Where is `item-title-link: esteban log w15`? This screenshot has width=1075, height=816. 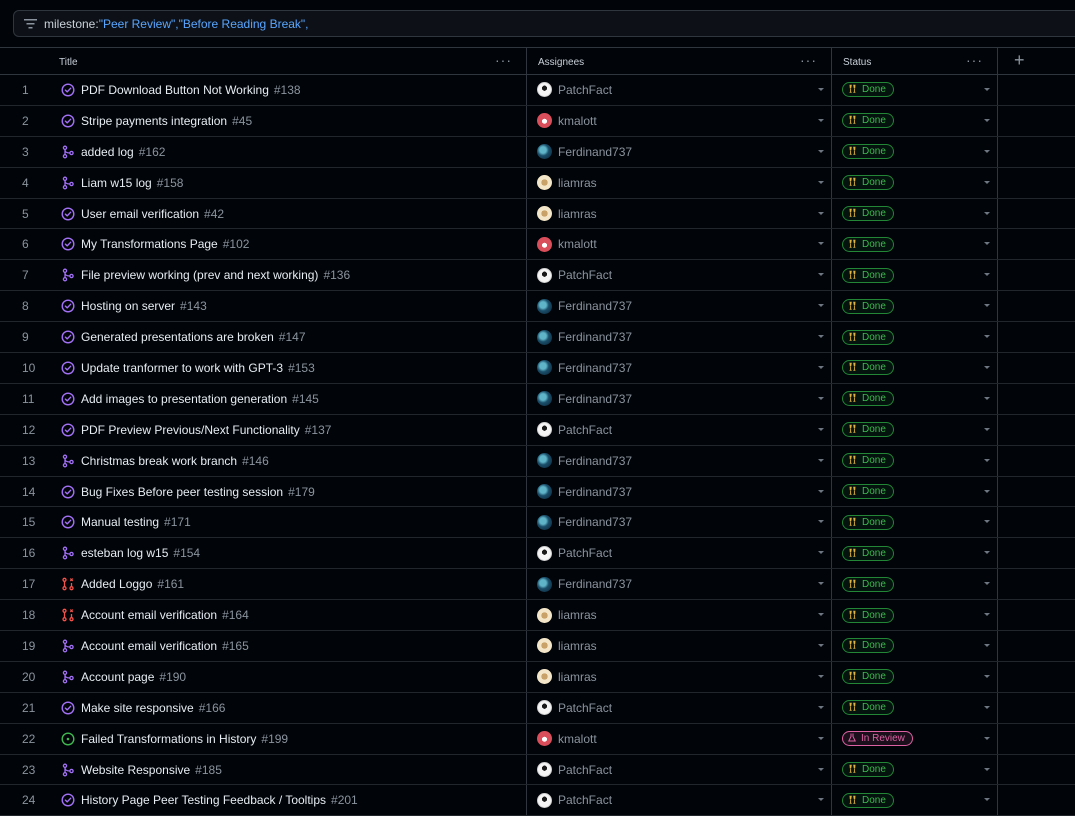
item-title-link: esteban log w15 is located at coordinates (124, 553).